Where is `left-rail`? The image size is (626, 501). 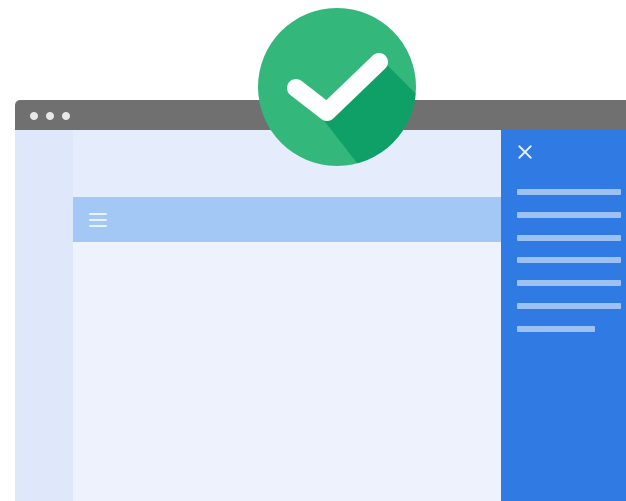 left-rail is located at coordinates (44, 315).